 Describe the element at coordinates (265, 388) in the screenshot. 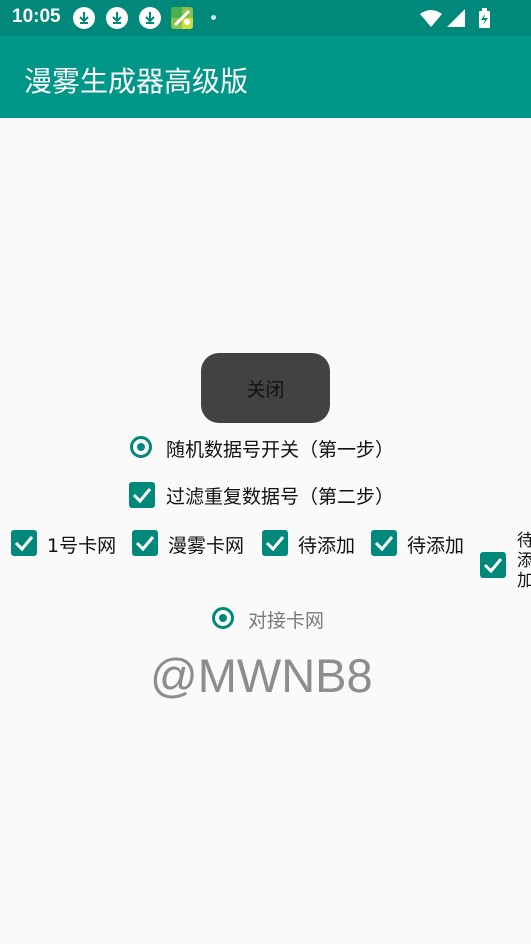

I see `close-button: 关闭` at that location.